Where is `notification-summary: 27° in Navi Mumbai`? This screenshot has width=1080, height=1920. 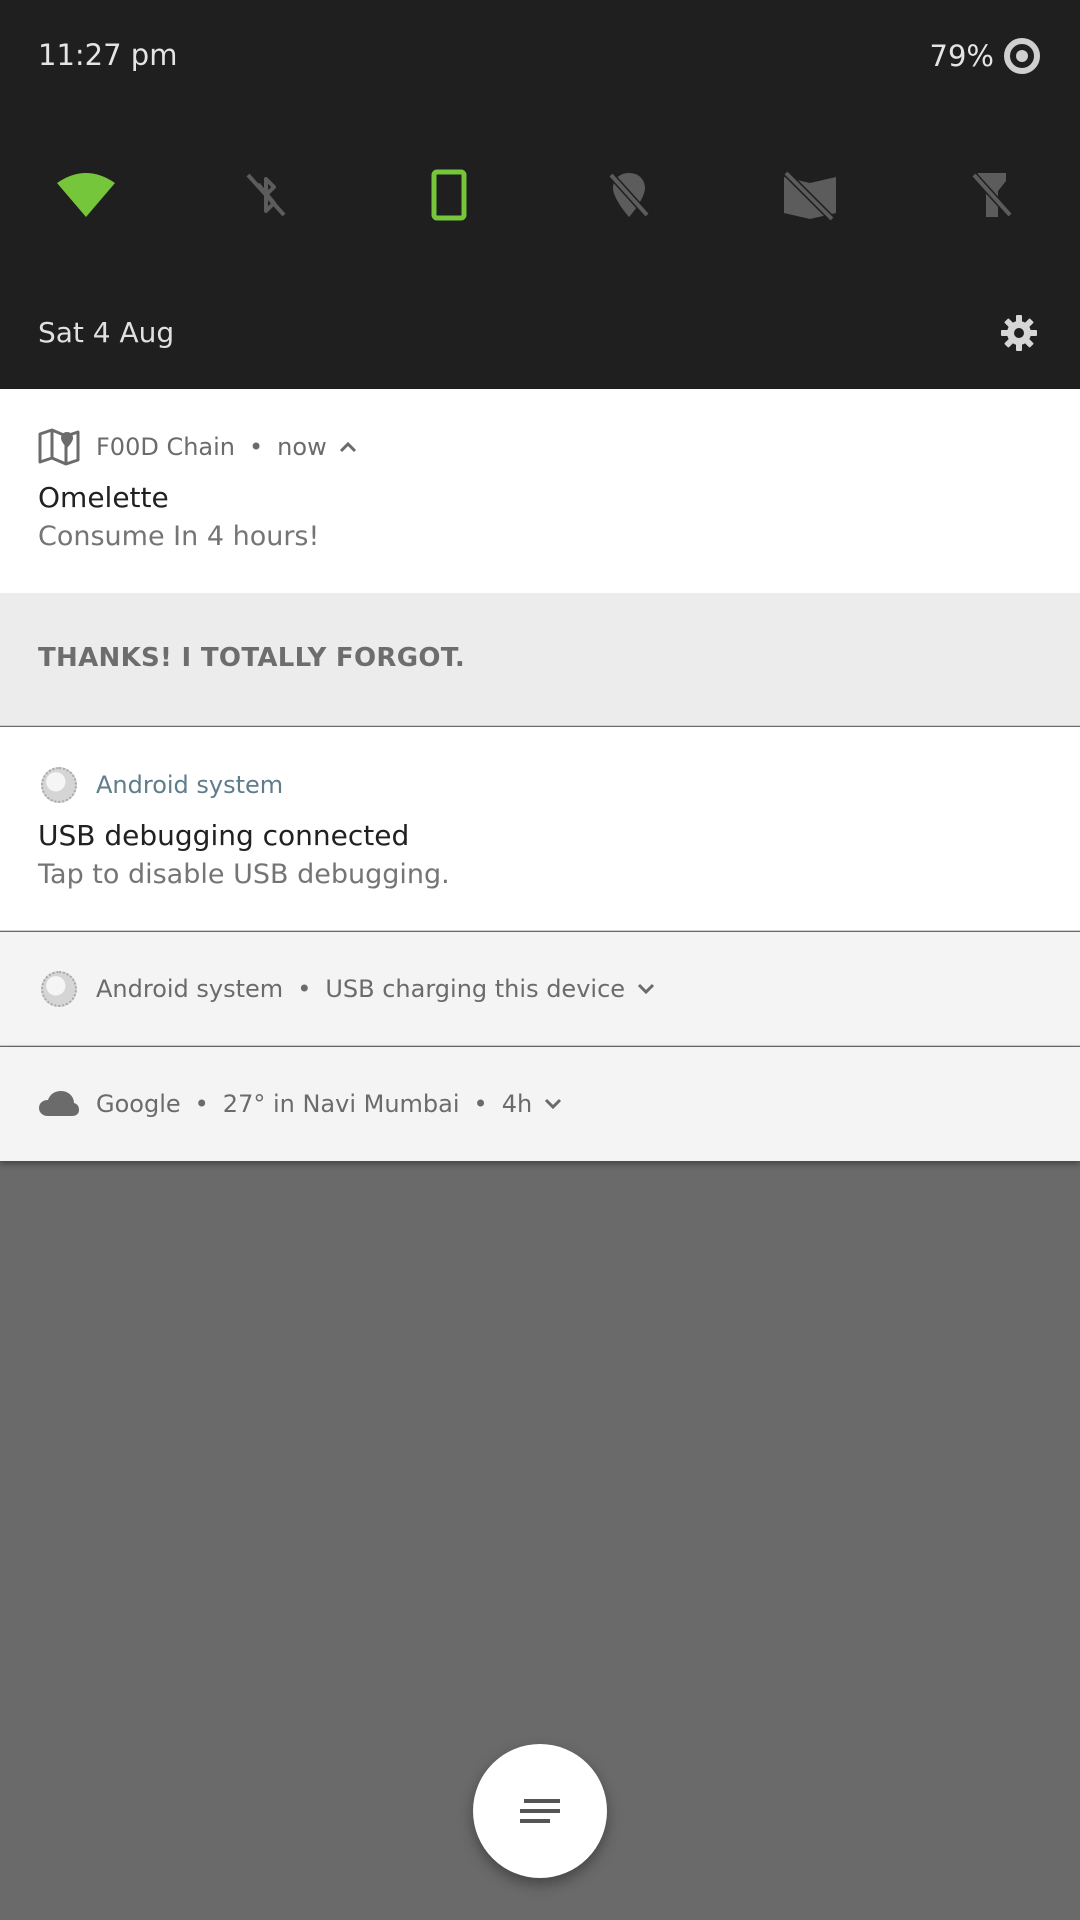 notification-summary: 27° in Navi Mumbai is located at coordinates (341, 1104).